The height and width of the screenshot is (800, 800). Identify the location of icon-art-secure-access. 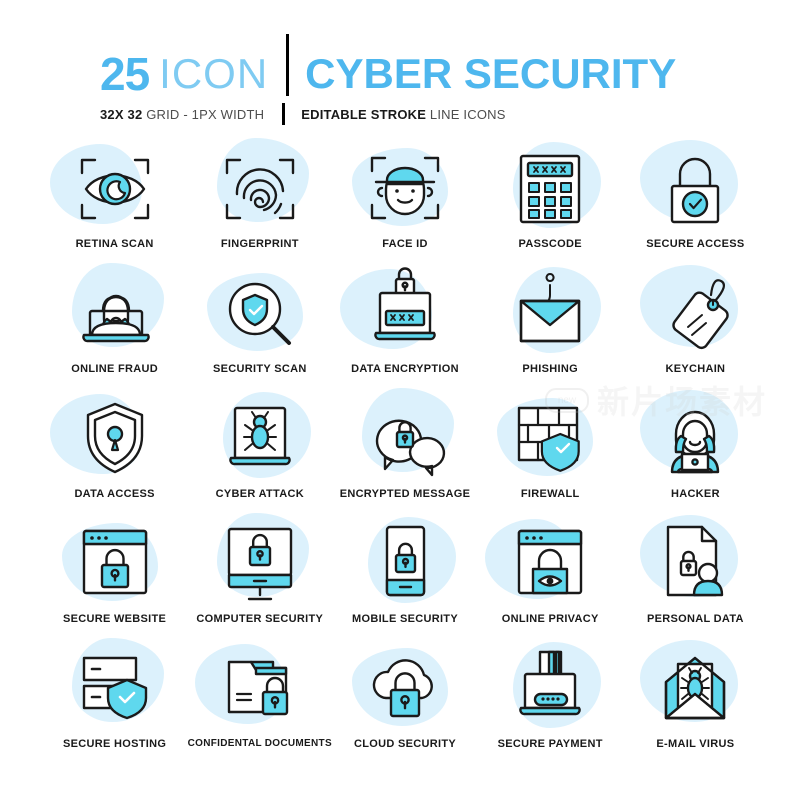
(695, 187).